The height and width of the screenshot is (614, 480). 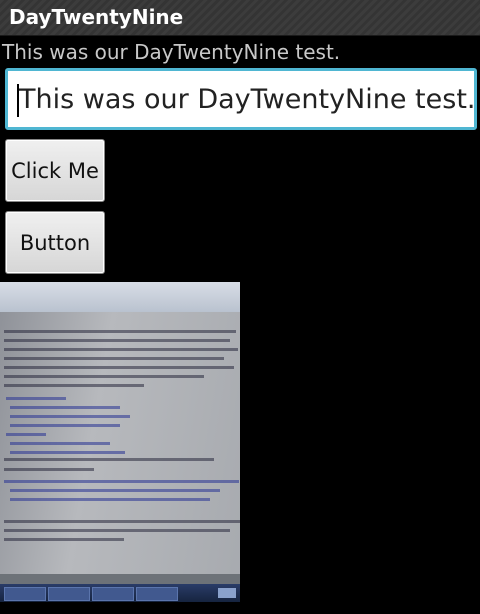 I want to click on app-title: DayTwentyNine, so click(x=96, y=17).